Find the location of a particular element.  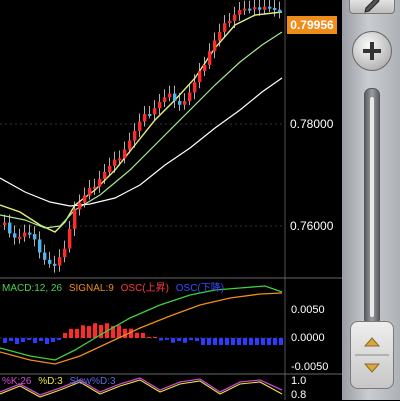

zoom-slider-handle is located at coordinates (372, 355).